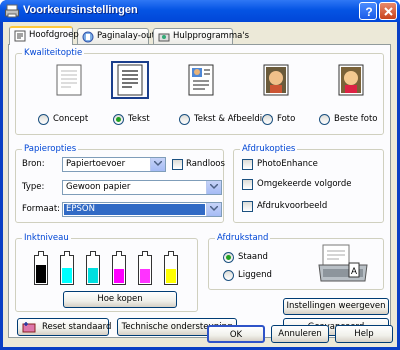  I want to click on svg-text: A, so click(354, 271).